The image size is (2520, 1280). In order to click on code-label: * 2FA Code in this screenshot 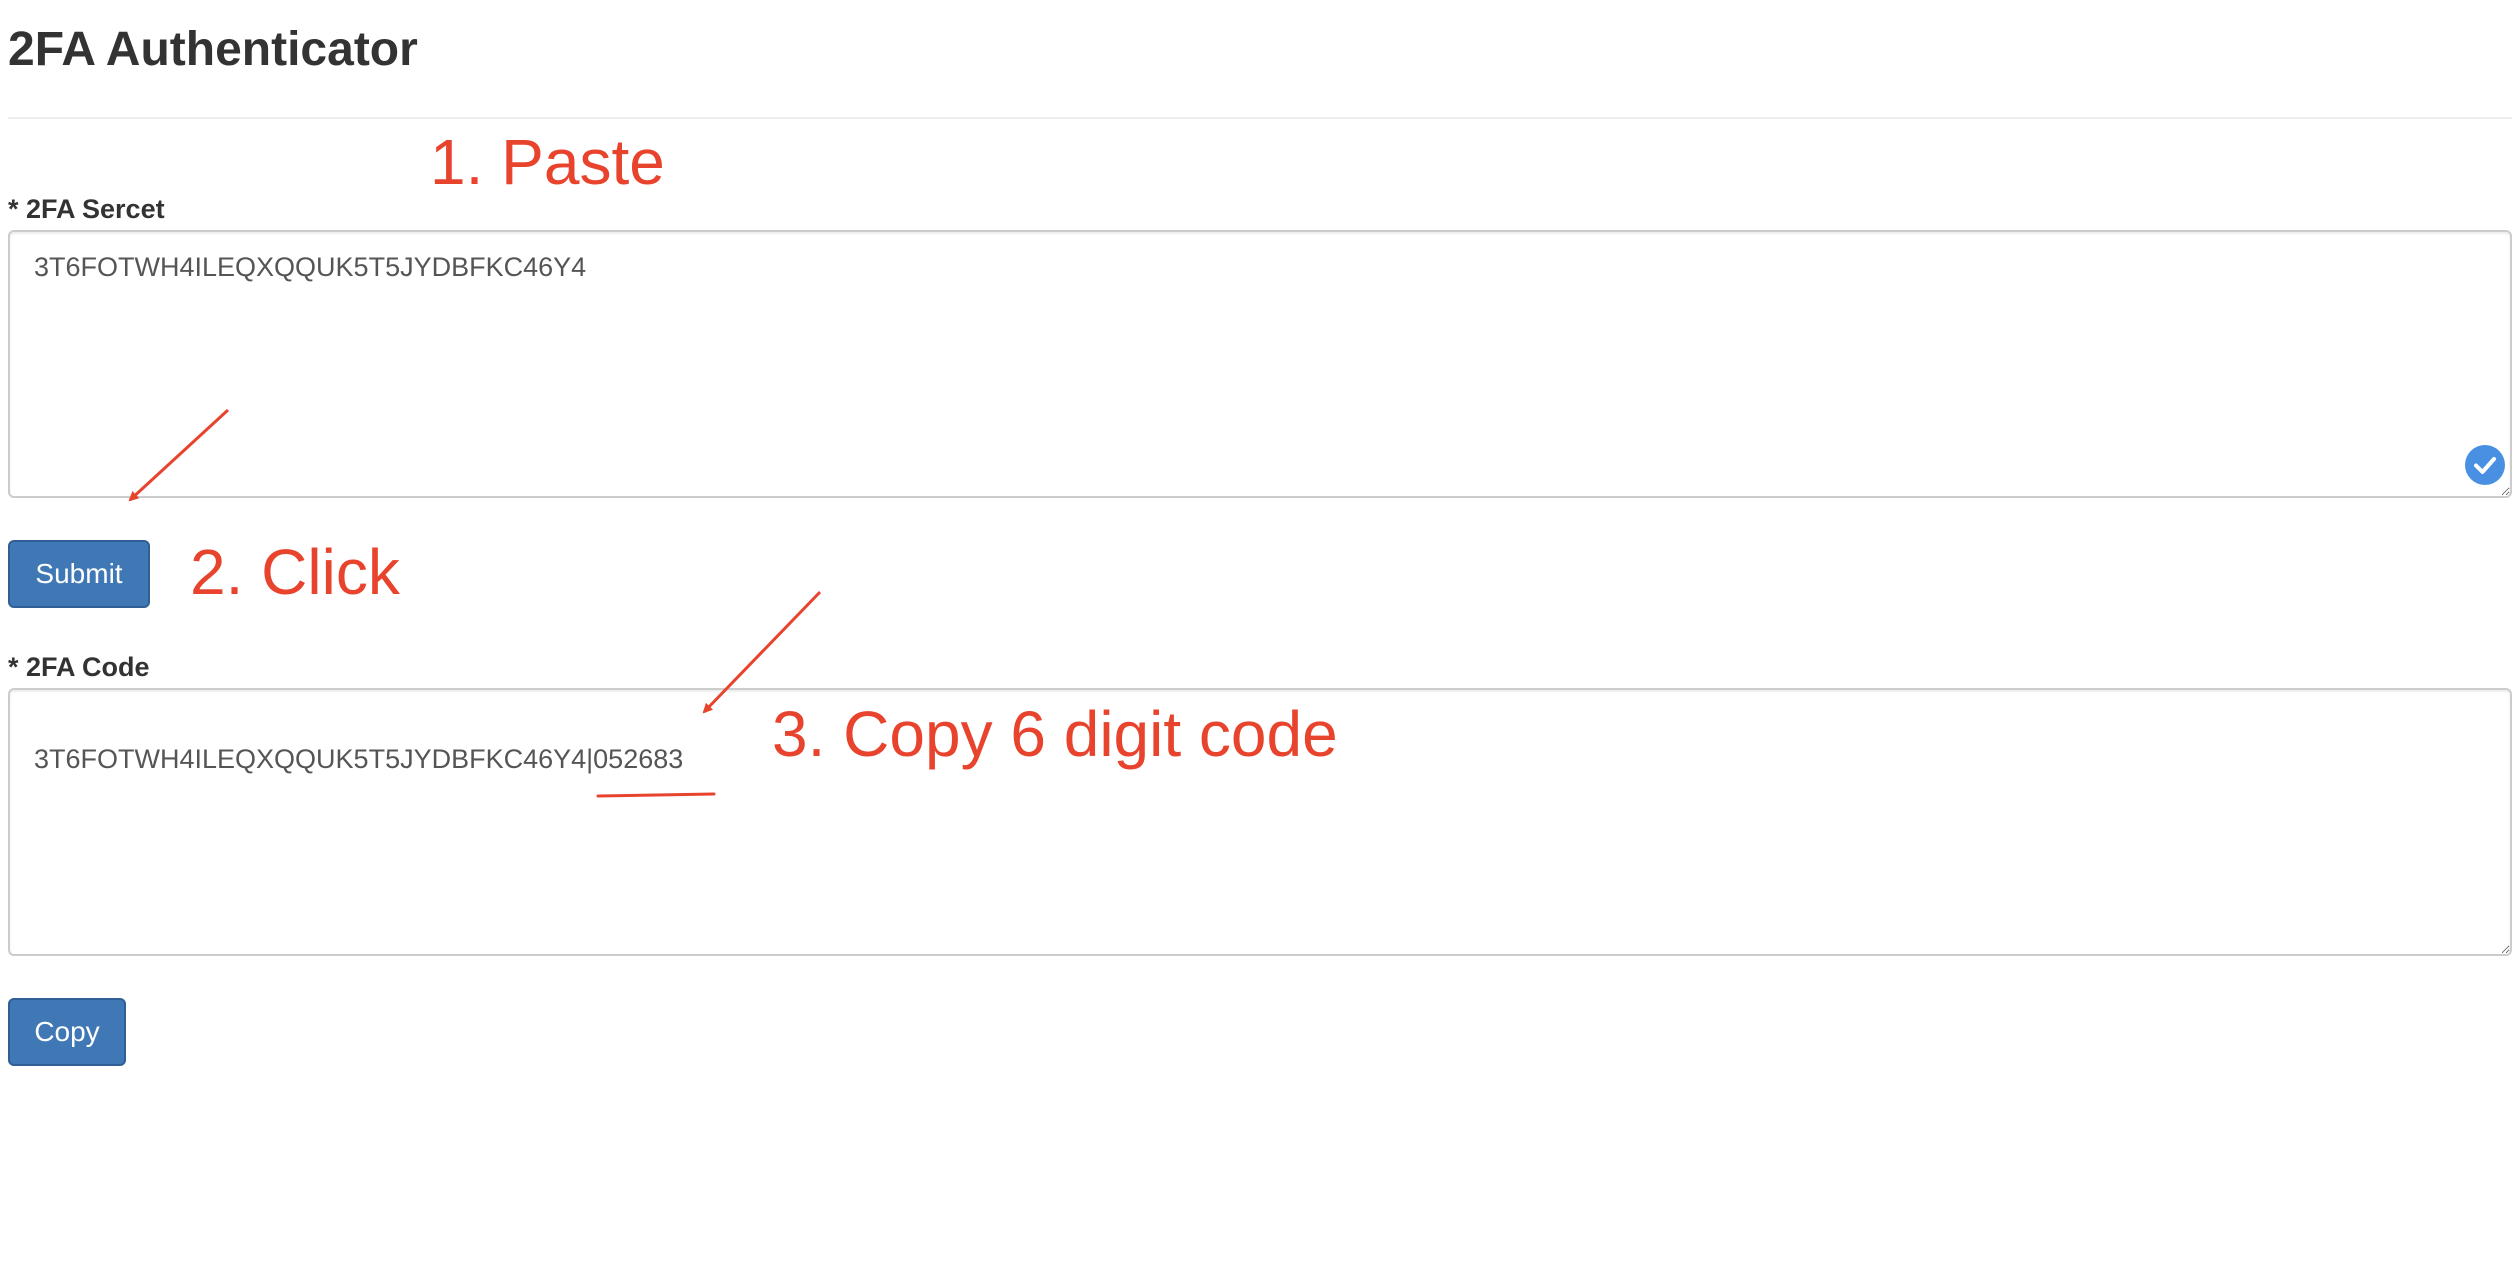, I will do `click(79, 667)`.